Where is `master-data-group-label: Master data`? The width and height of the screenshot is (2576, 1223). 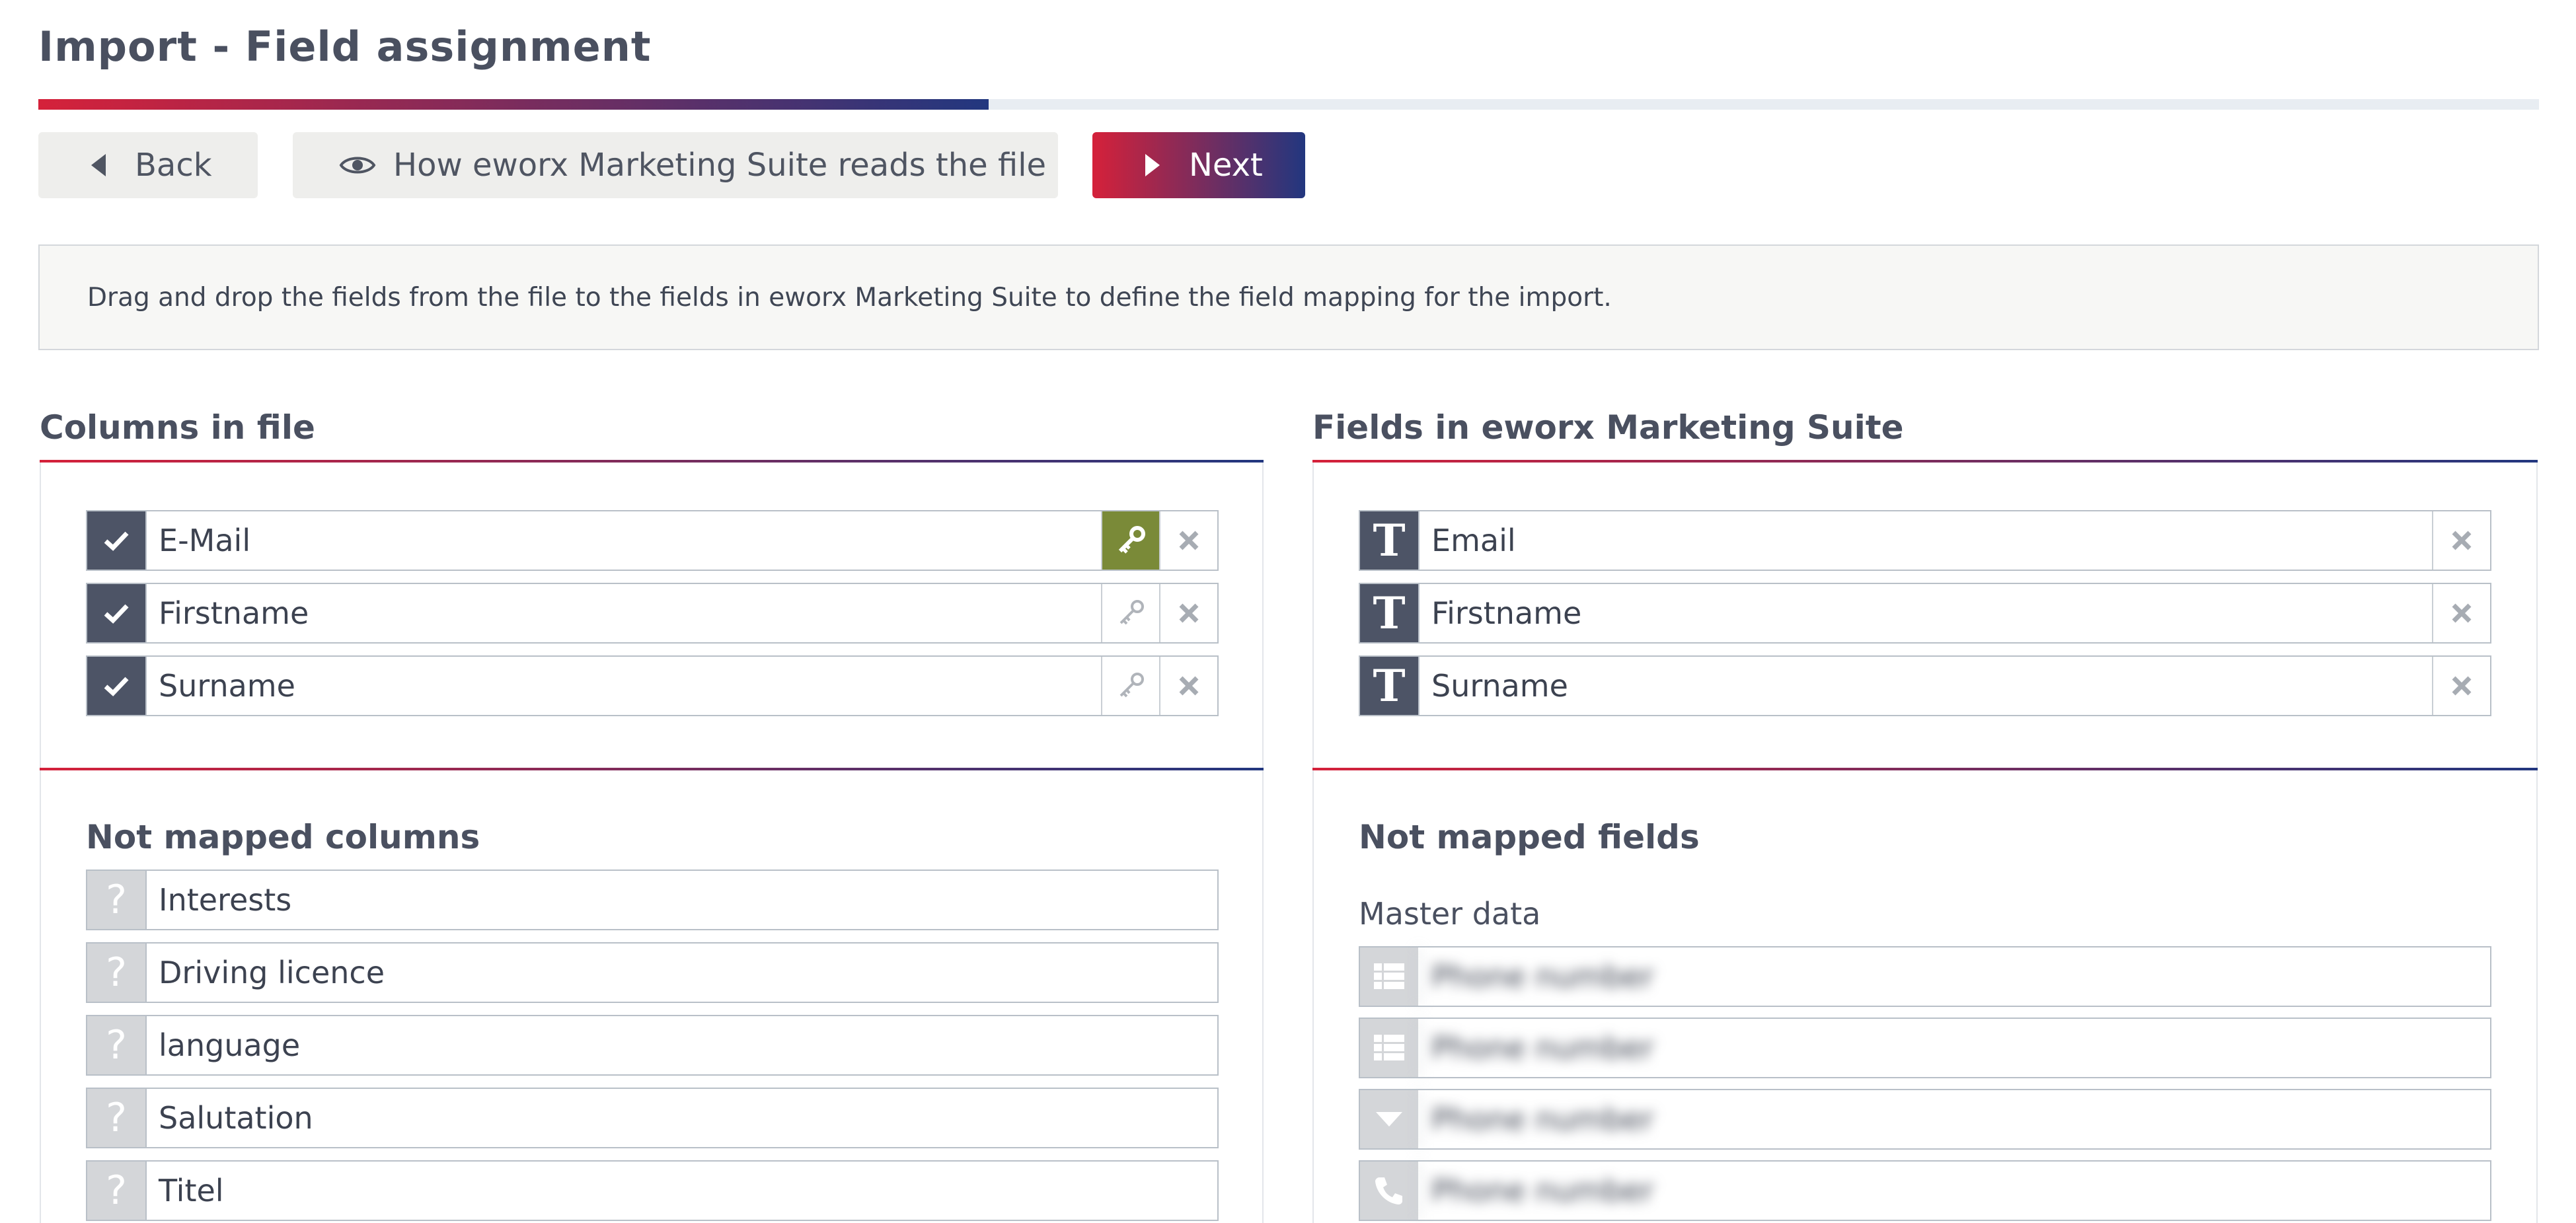
master-data-group-label: Master data is located at coordinates (1450, 914).